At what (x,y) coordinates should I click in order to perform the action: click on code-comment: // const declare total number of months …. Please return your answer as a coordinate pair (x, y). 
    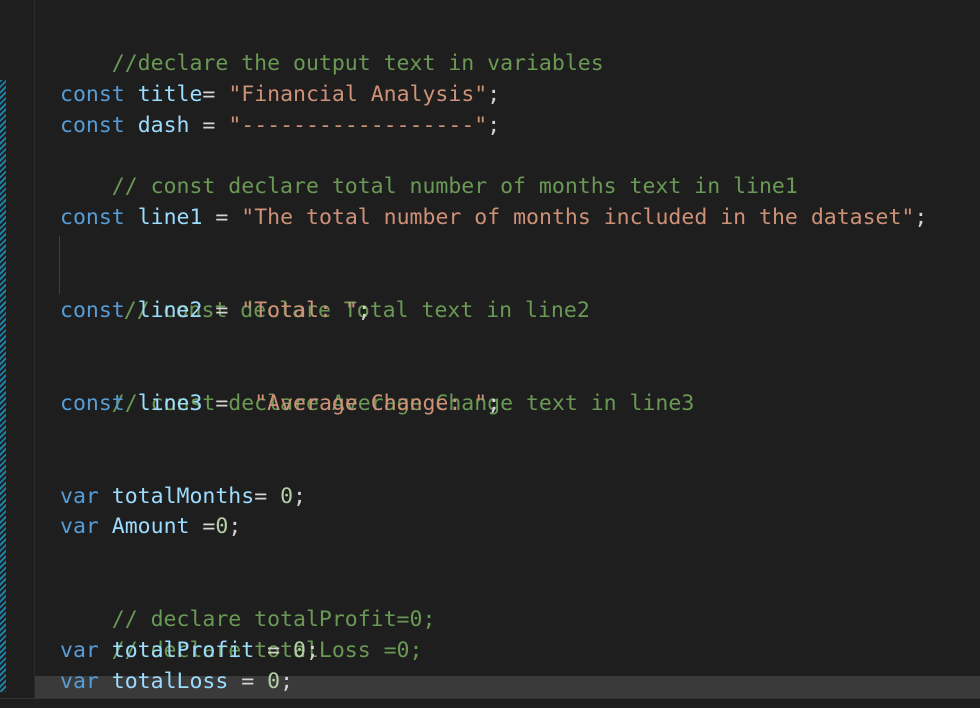
    Looking at the image, I should click on (454, 186).